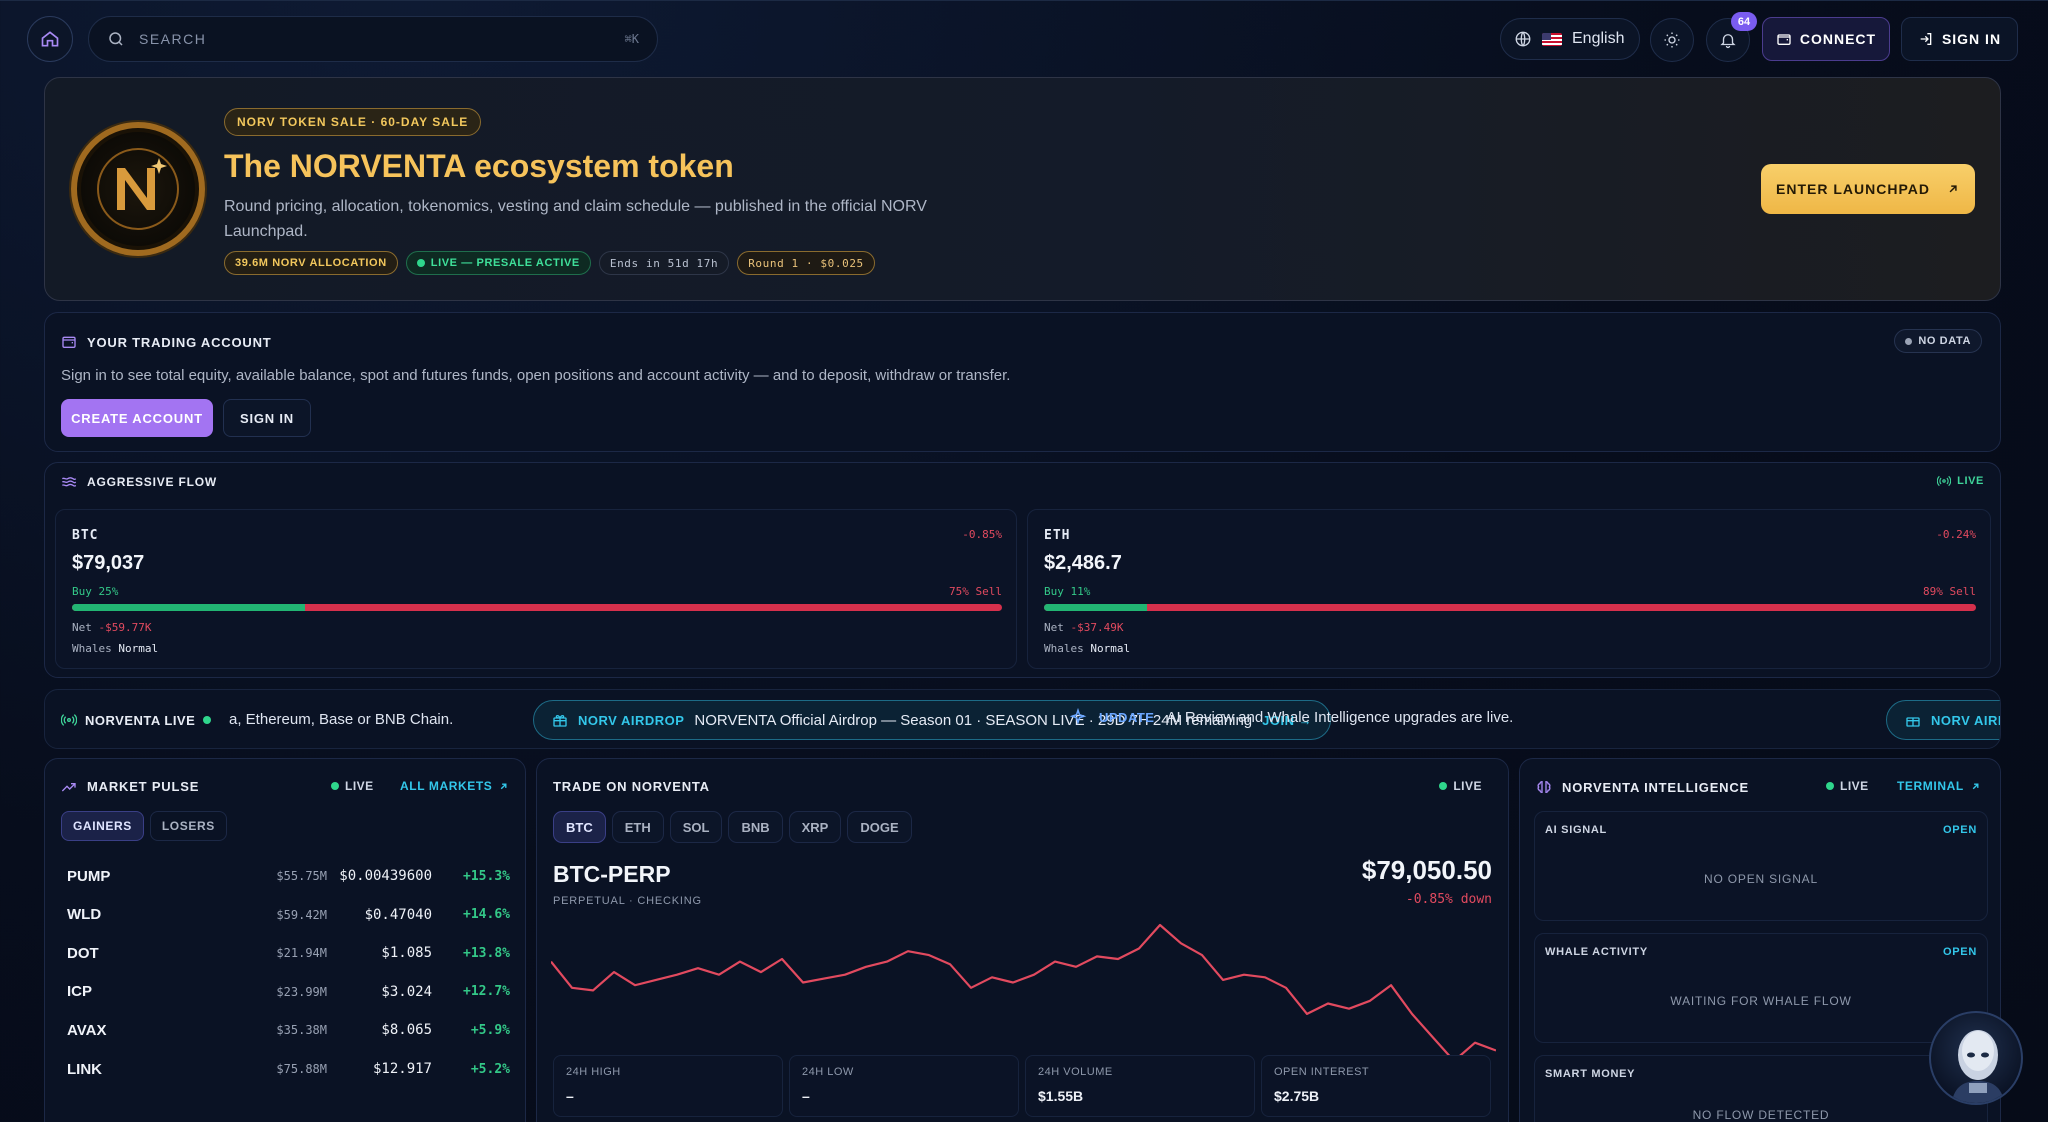  What do you see at coordinates (1552, 39) in the screenshot?
I see `us-flag-icon` at bounding box center [1552, 39].